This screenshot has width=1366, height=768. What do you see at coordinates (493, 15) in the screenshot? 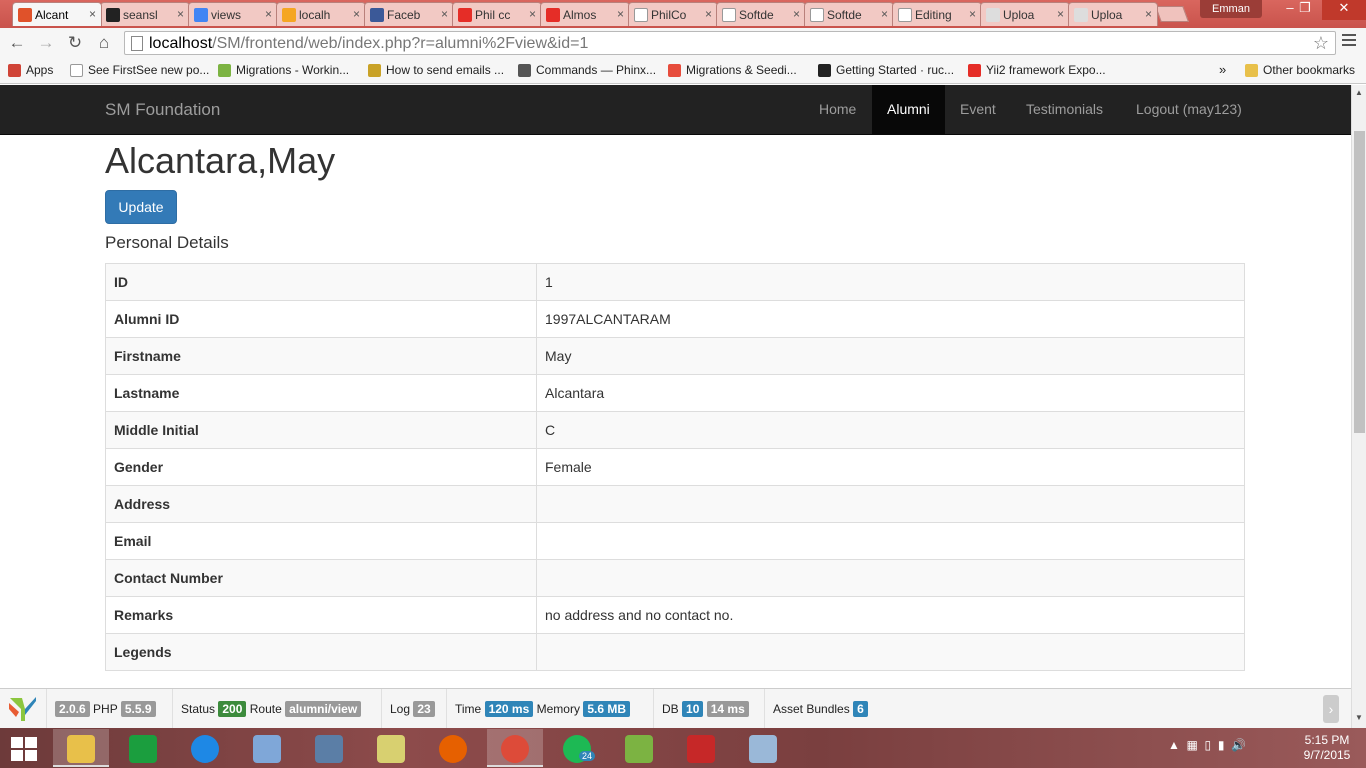
I see `tab-label: Phil cc` at bounding box center [493, 15].